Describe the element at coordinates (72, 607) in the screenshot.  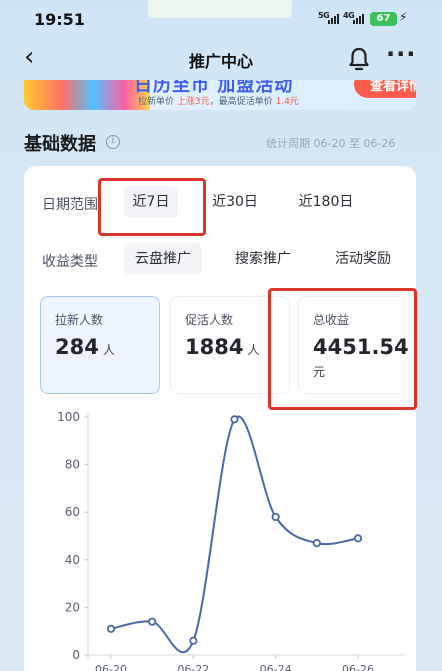
I see `y-tick-label: 20` at that location.